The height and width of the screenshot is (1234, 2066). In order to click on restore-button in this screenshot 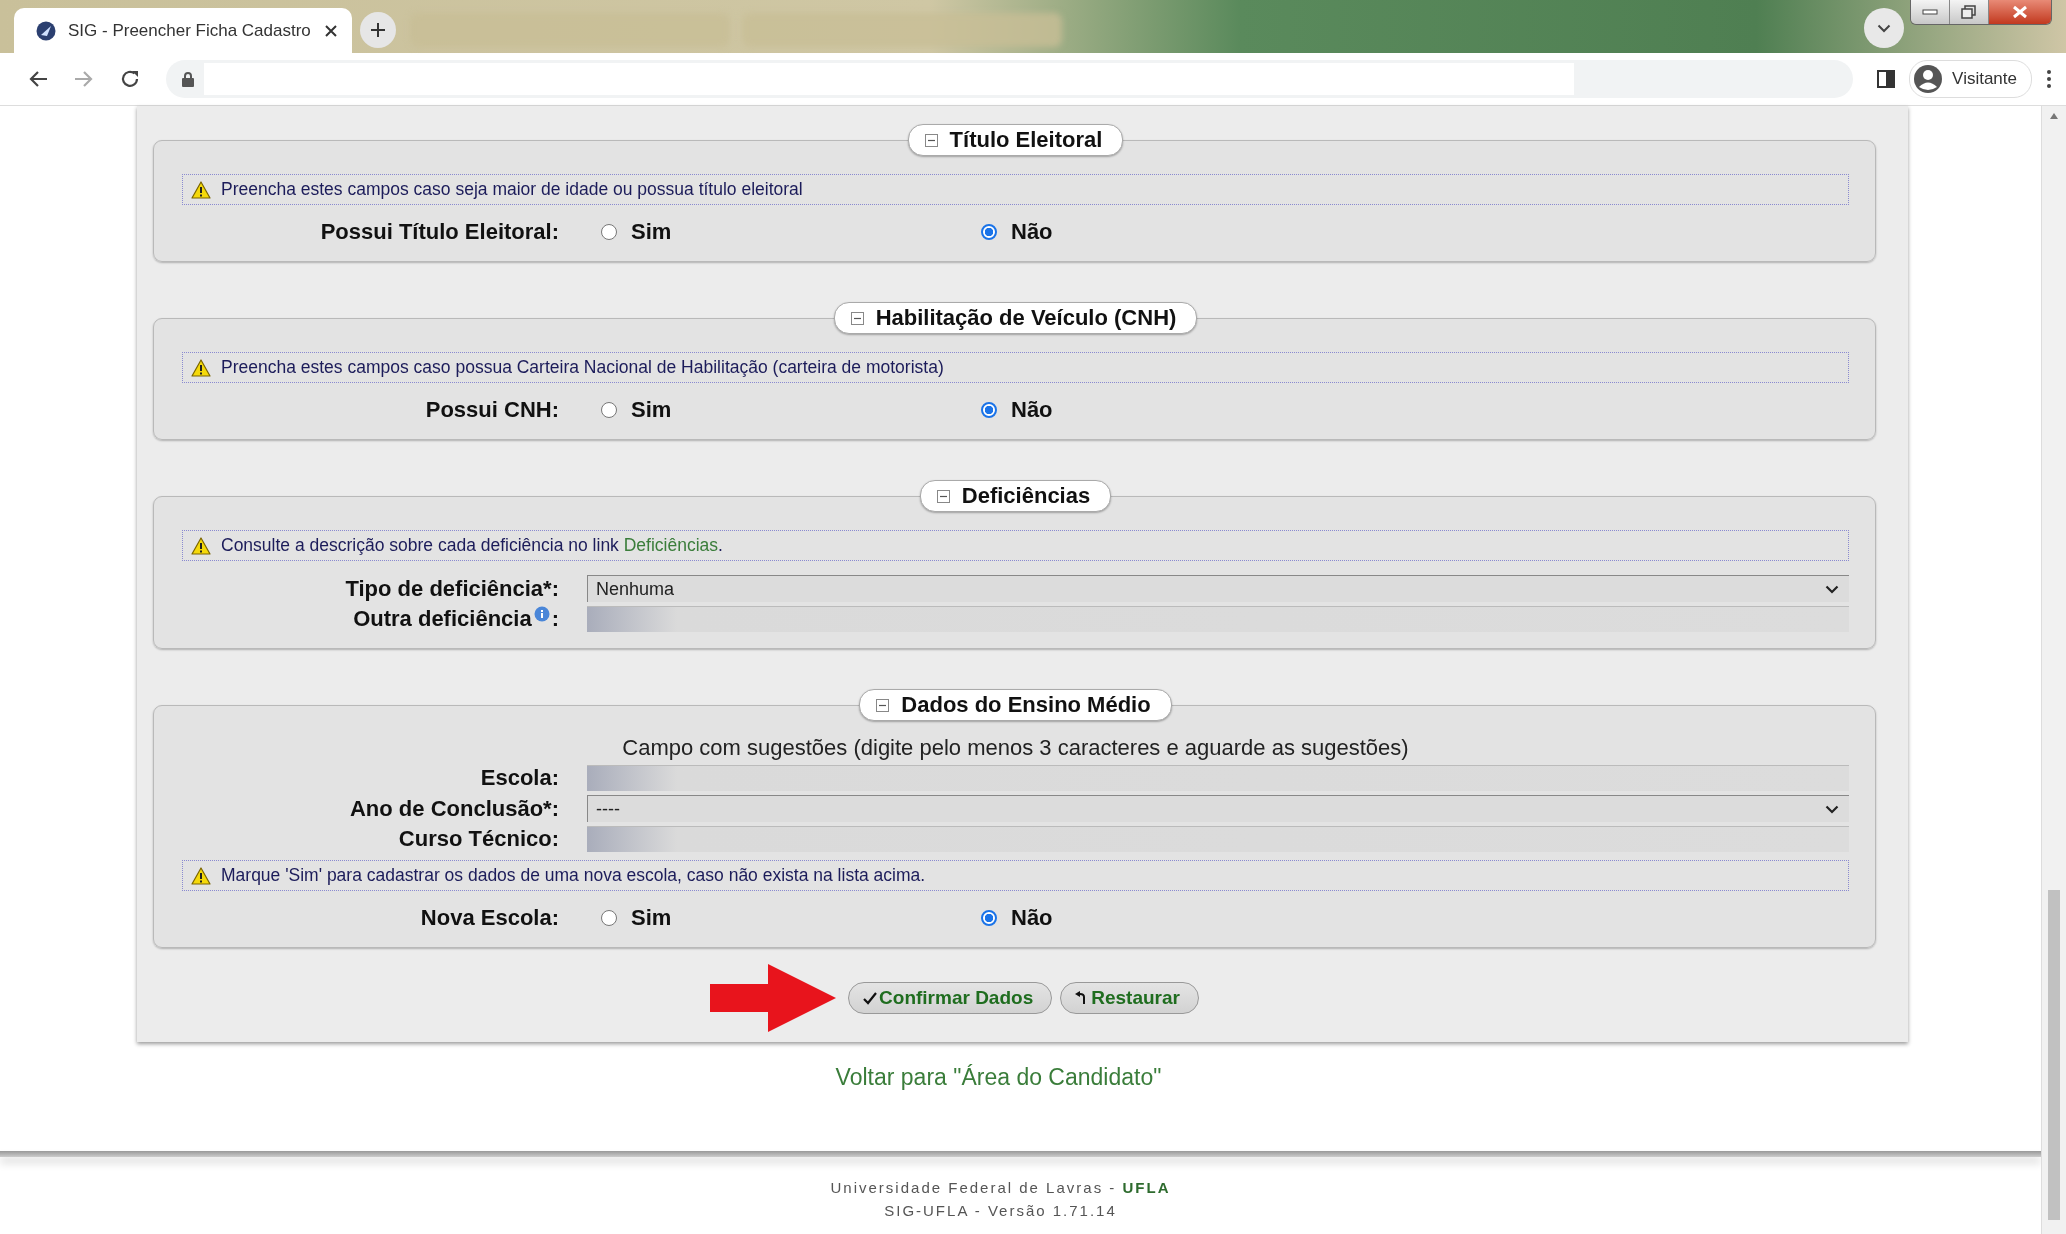, I will do `click(1969, 12)`.